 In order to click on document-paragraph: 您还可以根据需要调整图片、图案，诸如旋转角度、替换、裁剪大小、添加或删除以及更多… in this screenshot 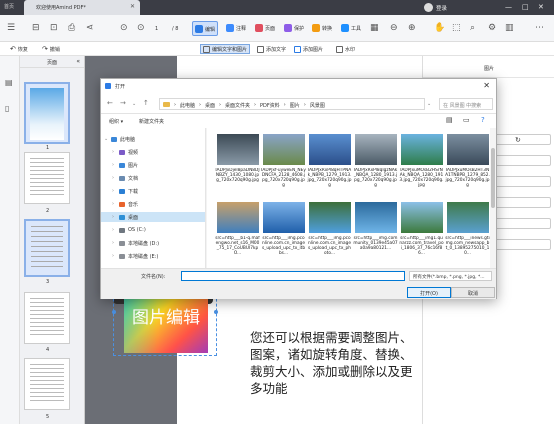, I will do `click(332, 363)`.